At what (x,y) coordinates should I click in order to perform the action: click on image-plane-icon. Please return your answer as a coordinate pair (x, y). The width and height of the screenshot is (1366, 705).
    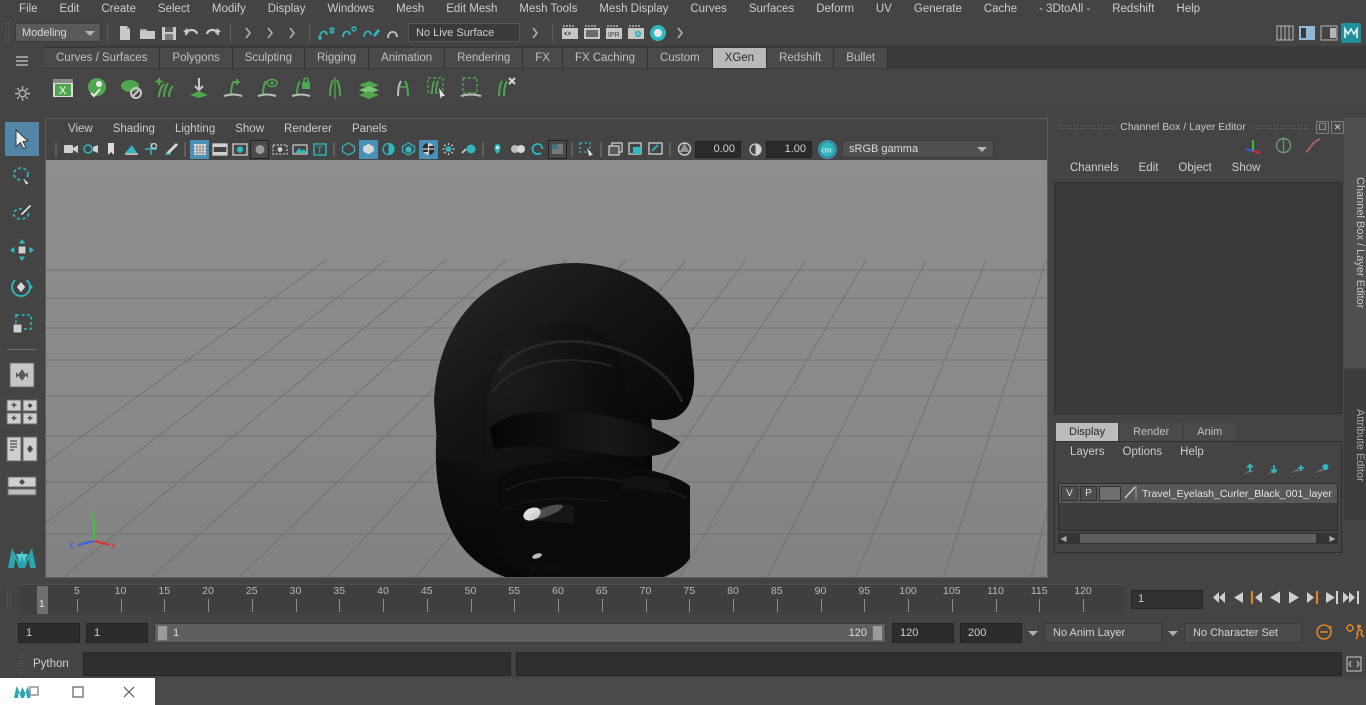
    Looking at the image, I should click on (130, 149).